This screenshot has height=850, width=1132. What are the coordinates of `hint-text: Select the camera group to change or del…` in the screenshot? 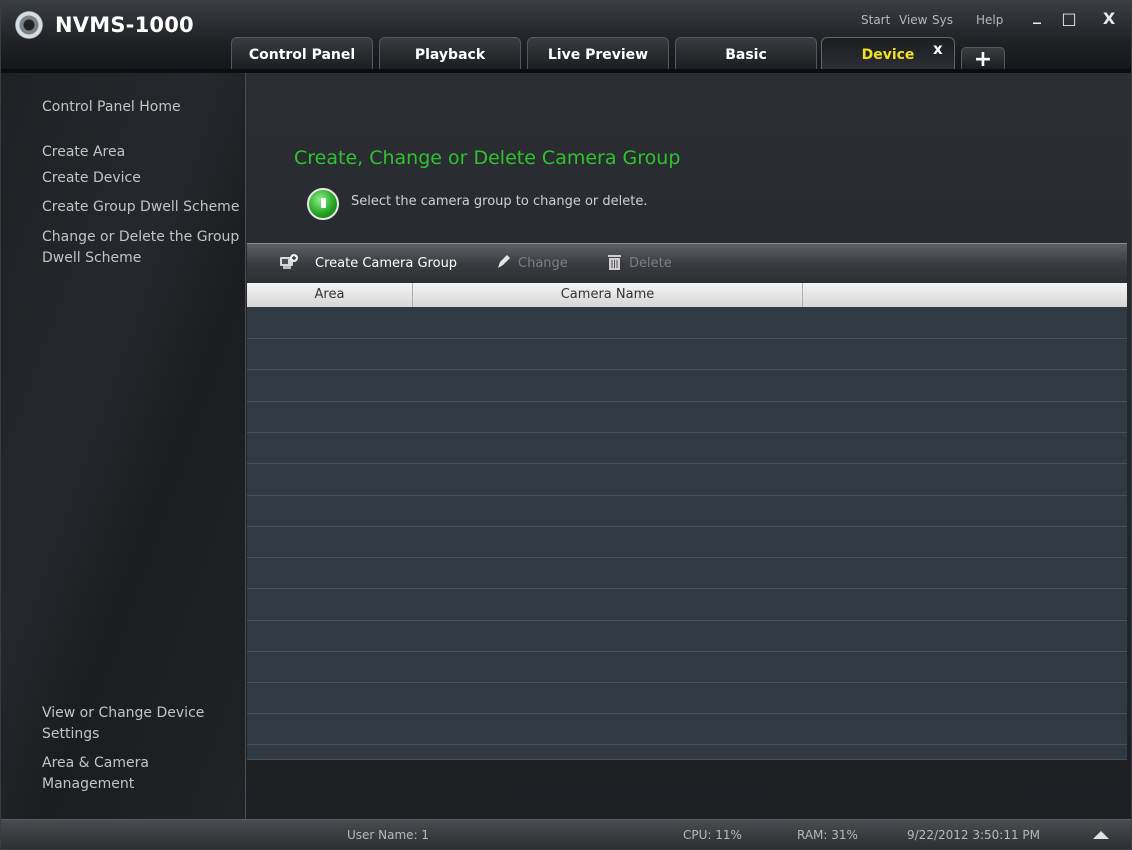 It's located at (499, 201).